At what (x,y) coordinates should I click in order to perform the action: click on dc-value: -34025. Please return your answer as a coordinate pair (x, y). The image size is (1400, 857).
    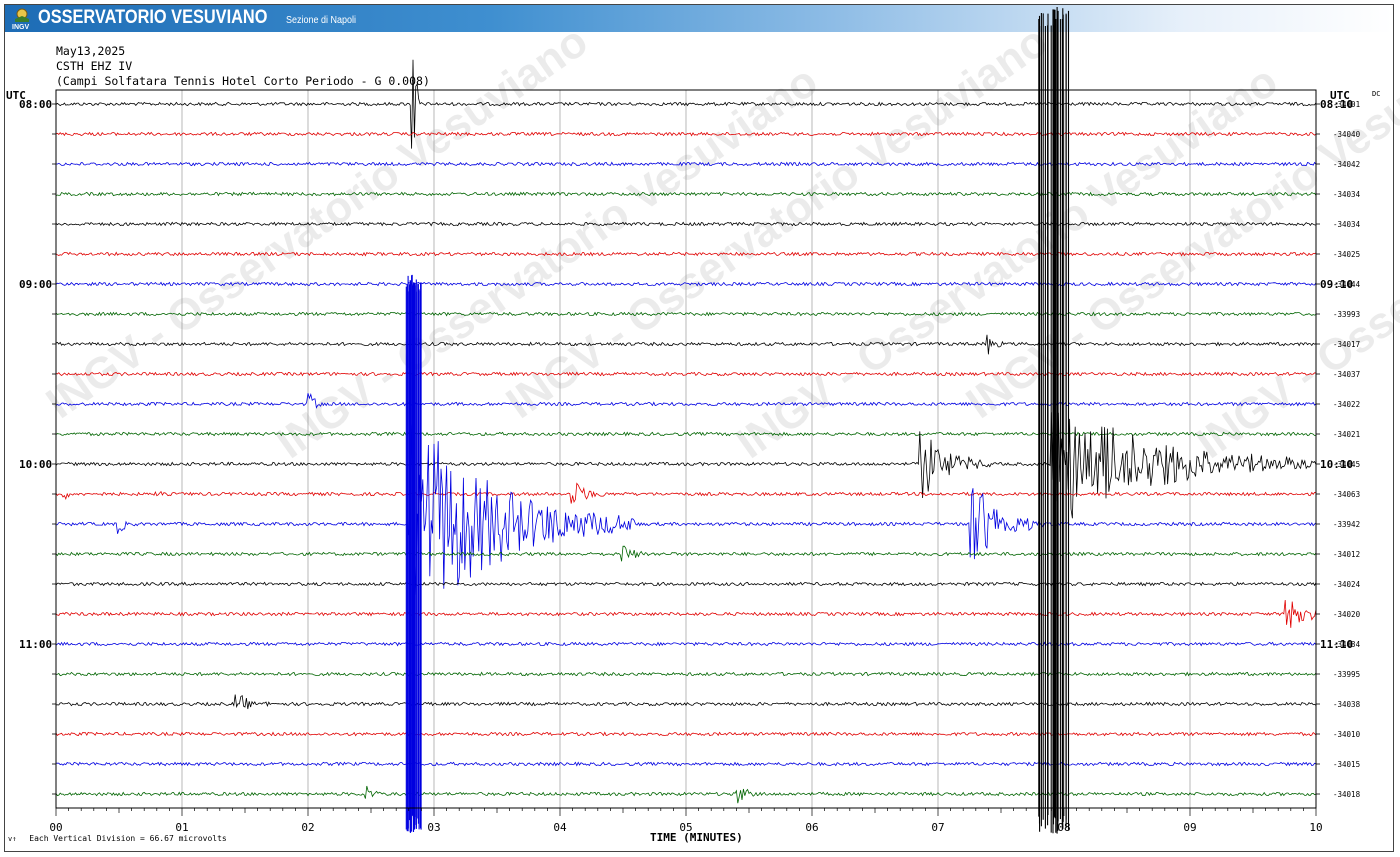
    Looking at the image, I should click on (1346, 254).